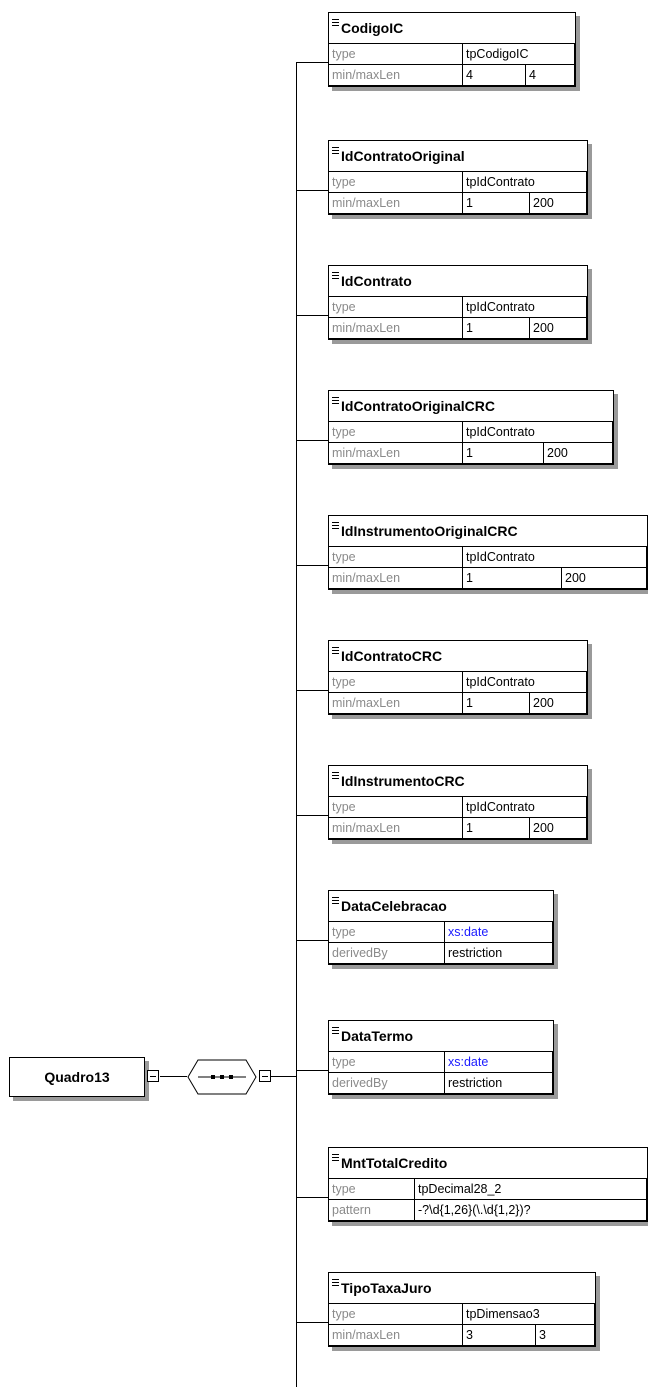 This screenshot has width=648, height=1387. I want to click on element-title: TipoTaxaJuro, so click(462, 1288).